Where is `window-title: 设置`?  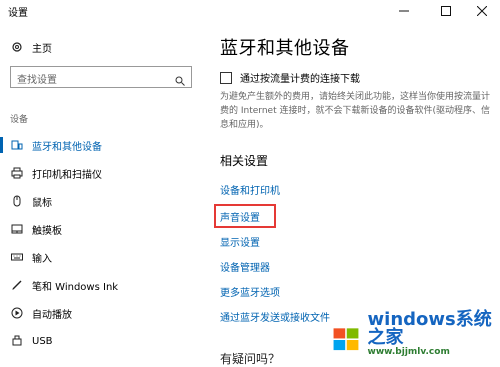
window-title: 设置 is located at coordinates (18, 13).